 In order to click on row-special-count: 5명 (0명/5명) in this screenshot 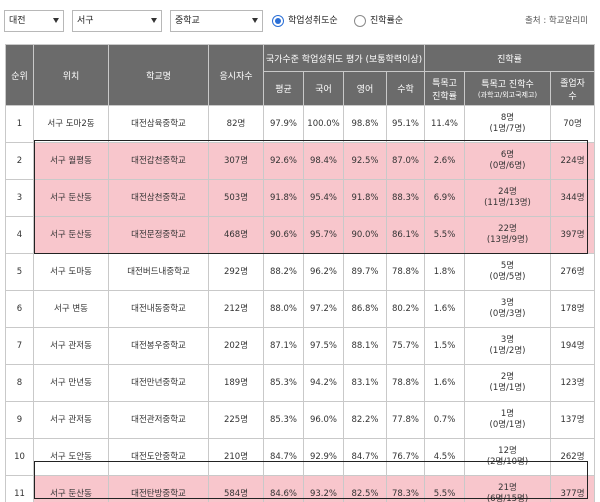, I will do `click(507, 272)`.